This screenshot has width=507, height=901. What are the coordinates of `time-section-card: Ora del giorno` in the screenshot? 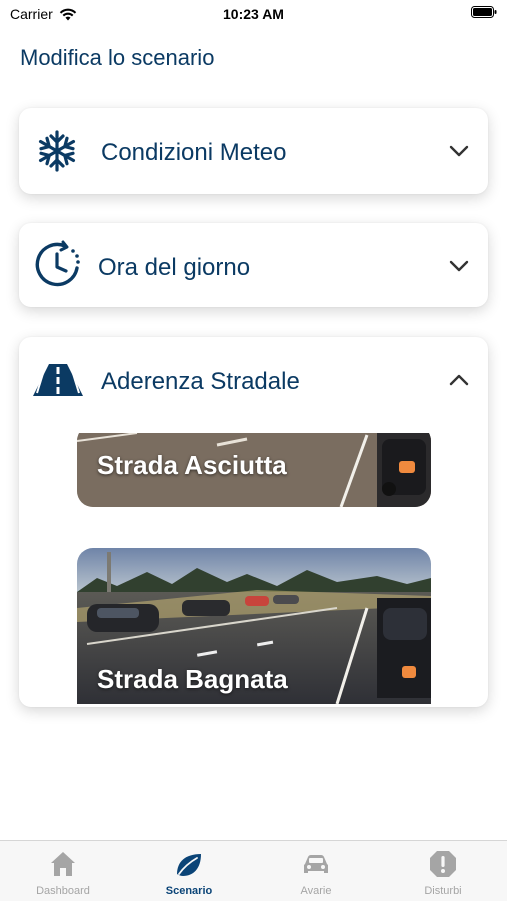 It's located at (253, 265).